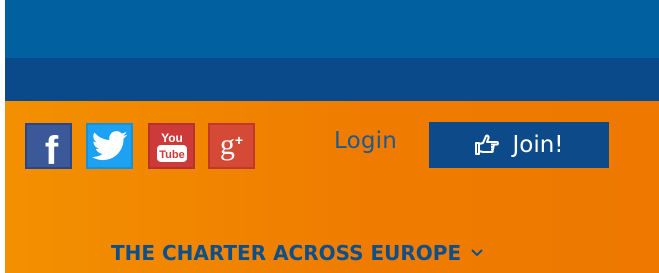 The image size is (659, 273). What do you see at coordinates (286, 253) in the screenshot?
I see `nav-charter-label: THE CHARTER ACROSS EUROPE` at bounding box center [286, 253].